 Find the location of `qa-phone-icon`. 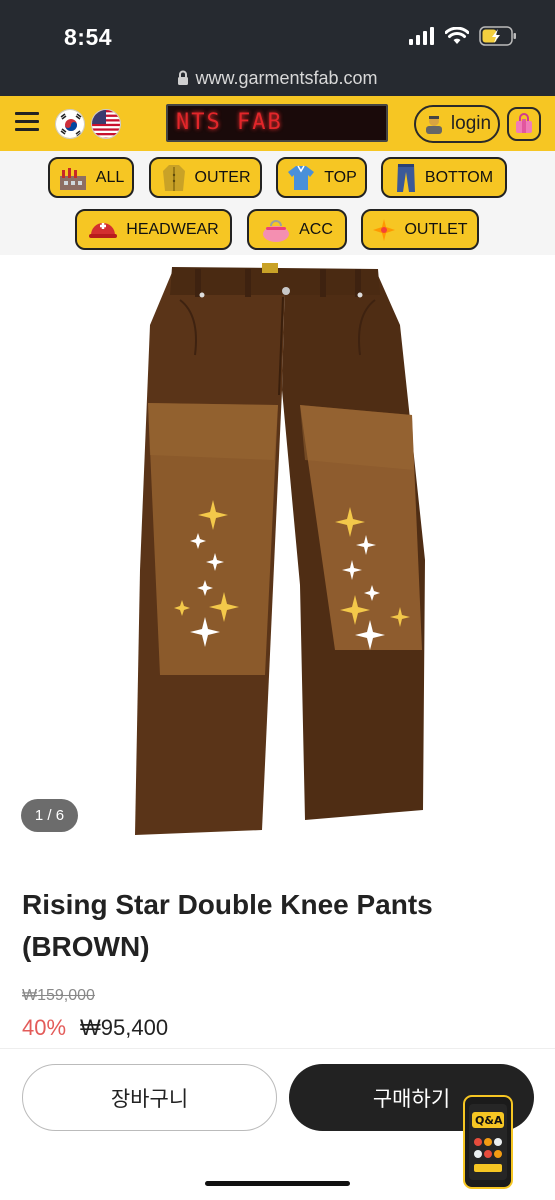

qa-phone-icon is located at coordinates (488, 1142).